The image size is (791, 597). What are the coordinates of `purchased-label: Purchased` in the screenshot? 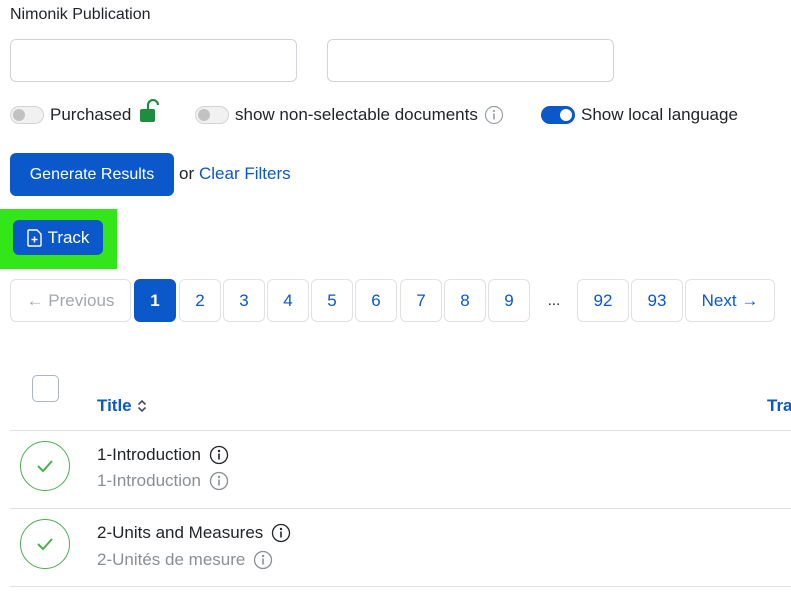 It's located at (91, 114).